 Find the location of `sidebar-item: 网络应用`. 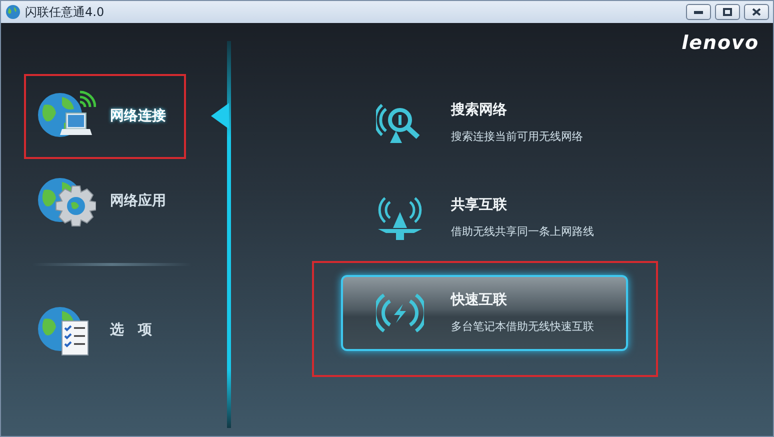

sidebar-item: 网络应用 is located at coordinates (100, 202).